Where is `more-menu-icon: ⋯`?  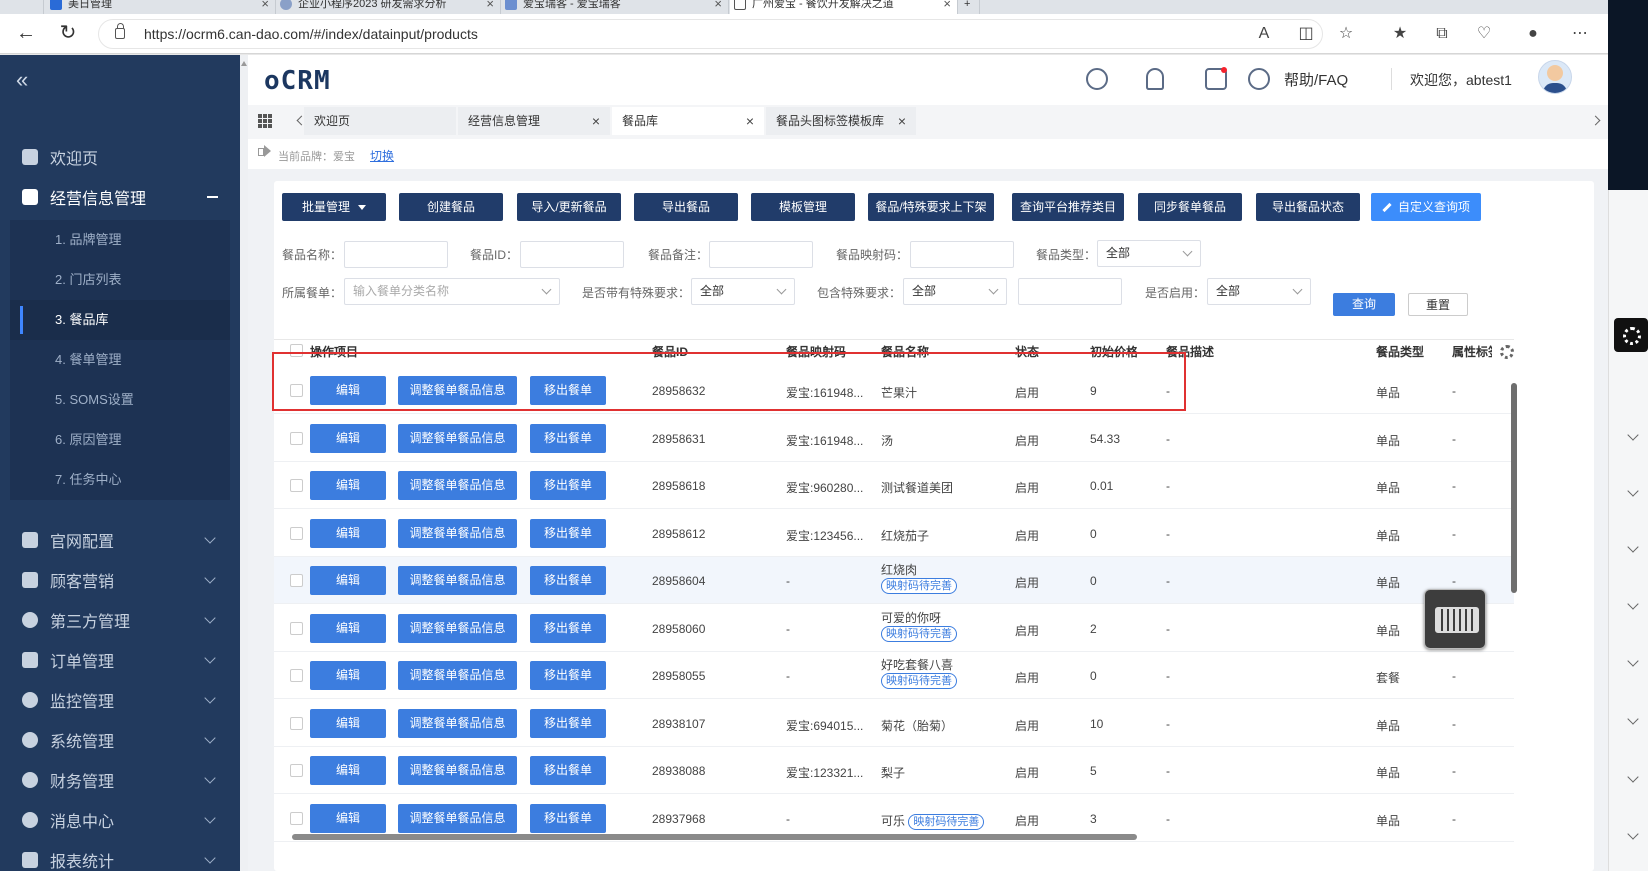
more-menu-icon: ⋯ is located at coordinates (1580, 35).